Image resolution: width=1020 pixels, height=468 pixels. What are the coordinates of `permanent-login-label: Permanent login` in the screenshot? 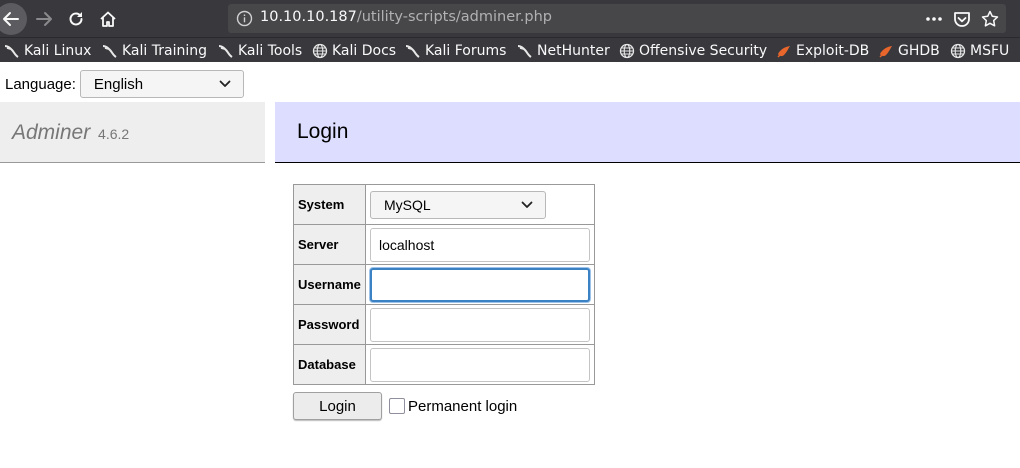 It's located at (463, 406).